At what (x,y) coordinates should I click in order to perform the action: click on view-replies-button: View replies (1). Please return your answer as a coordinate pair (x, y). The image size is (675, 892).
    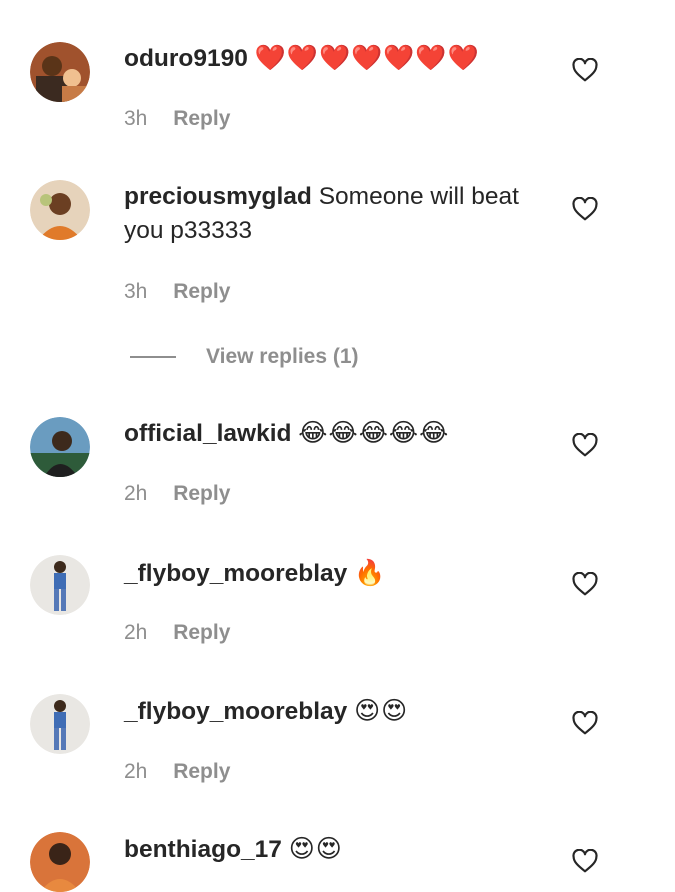
    Looking at the image, I should click on (244, 357).